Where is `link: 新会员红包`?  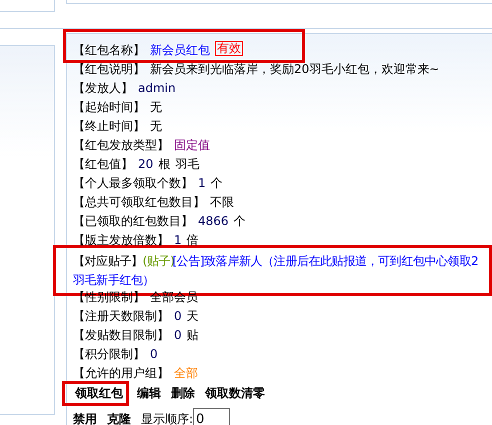 link: 新会员红包 is located at coordinates (180, 50).